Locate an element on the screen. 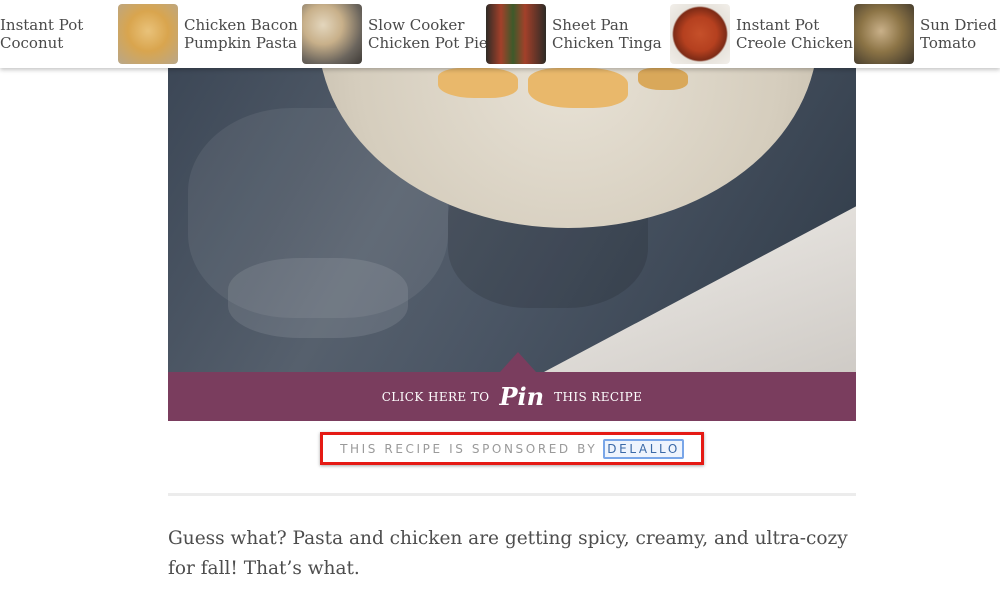 This screenshot has width=1000, height=591. related-recipe-title: Chicken Bacon Pumpkin Pasta is located at coordinates (241, 34).